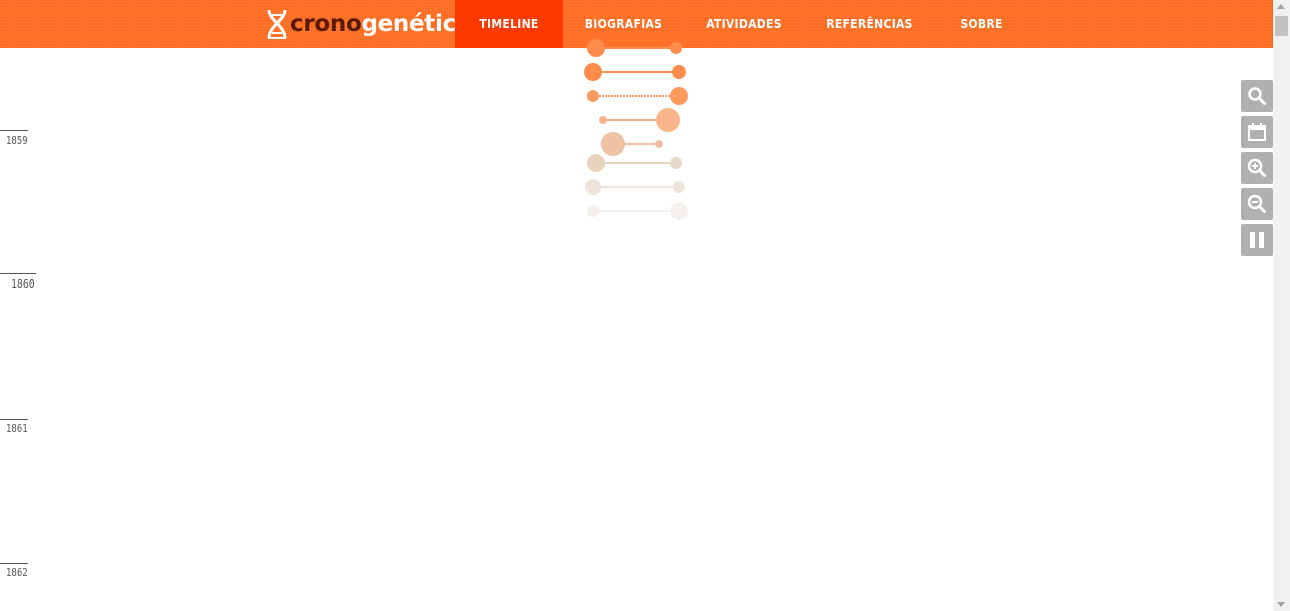 The image size is (1290, 611). I want to click on timeline-toolbar, so click(1257, 168).